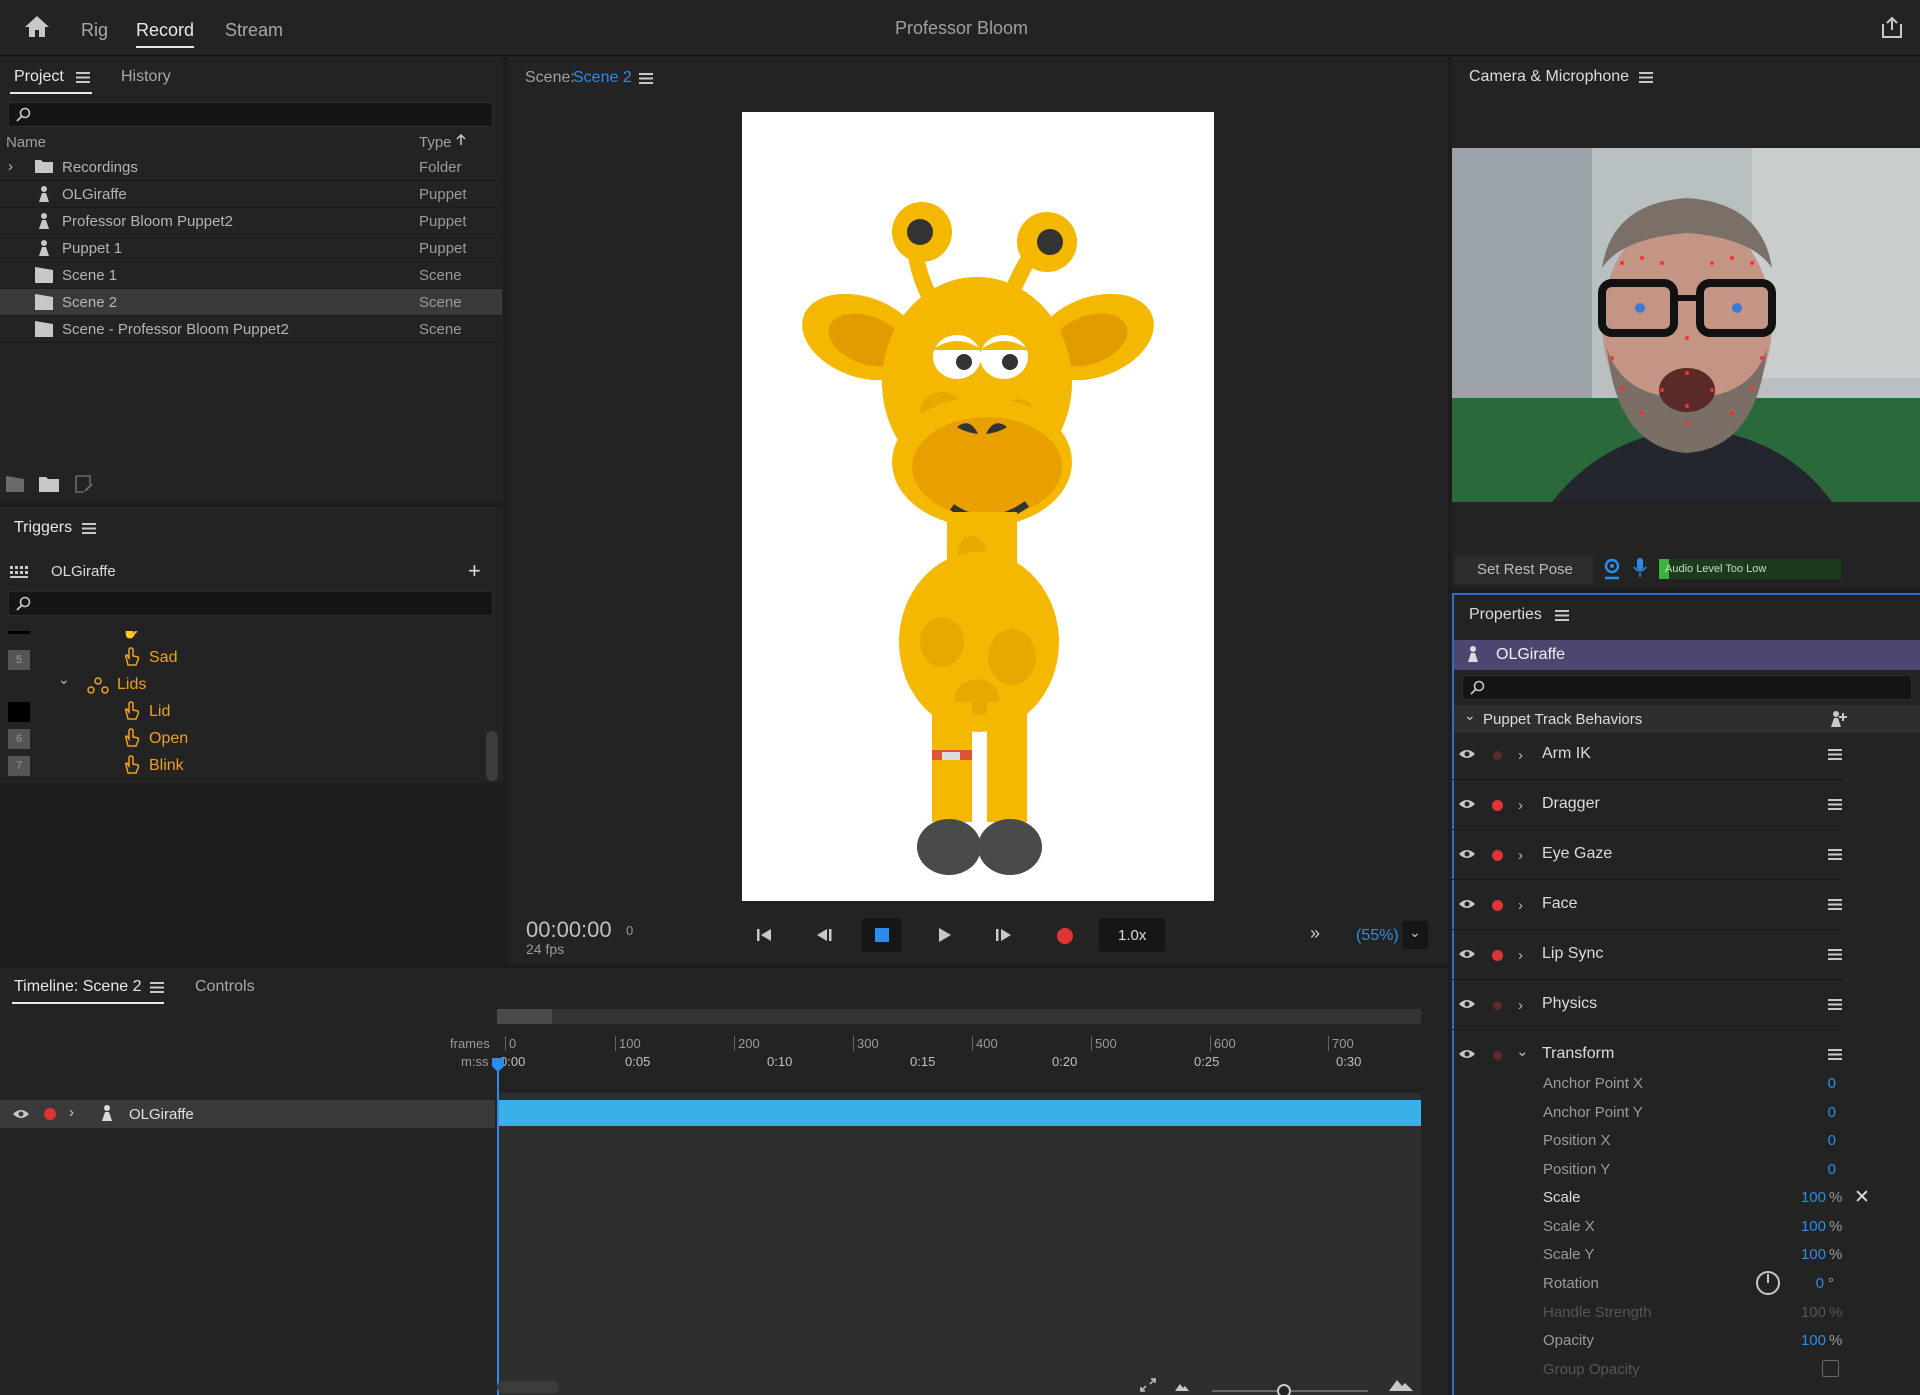  I want to click on zoom-level: (55%), so click(1377, 936).